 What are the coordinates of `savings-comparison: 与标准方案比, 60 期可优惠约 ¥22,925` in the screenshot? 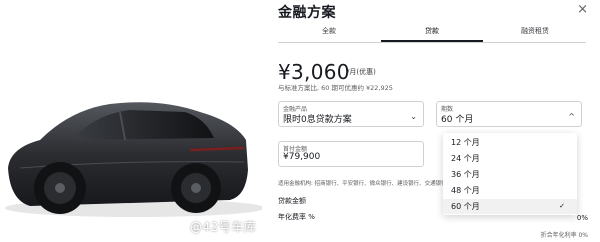 It's located at (335, 88).